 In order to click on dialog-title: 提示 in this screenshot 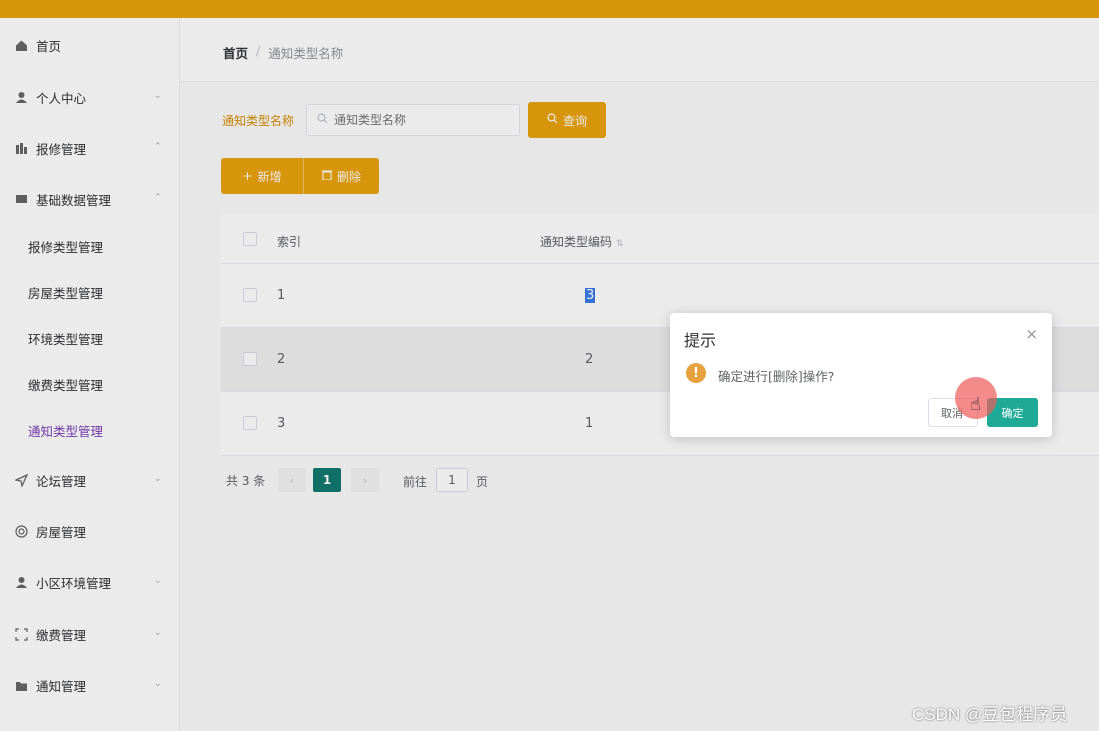, I will do `click(700, 340)`.